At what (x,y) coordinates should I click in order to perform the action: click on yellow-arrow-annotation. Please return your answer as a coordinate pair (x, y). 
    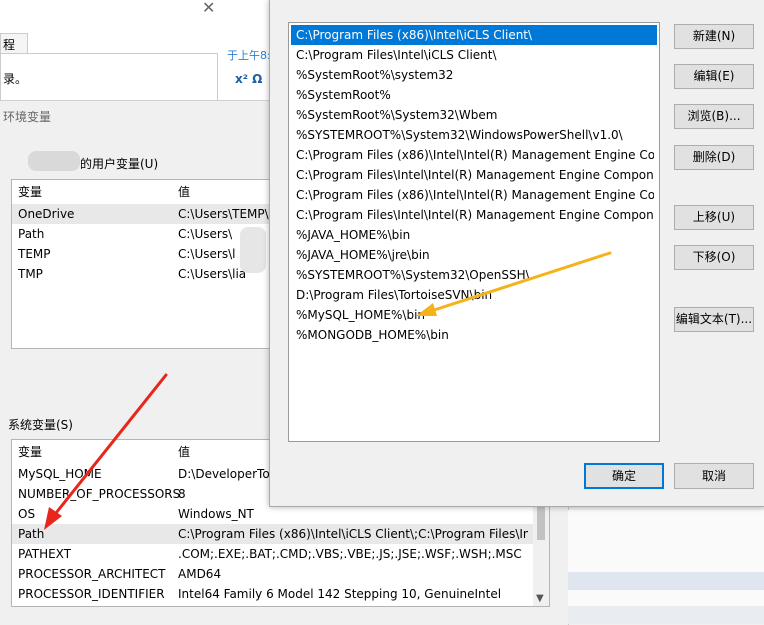
    Looking at the image, I should click on (514, 283).